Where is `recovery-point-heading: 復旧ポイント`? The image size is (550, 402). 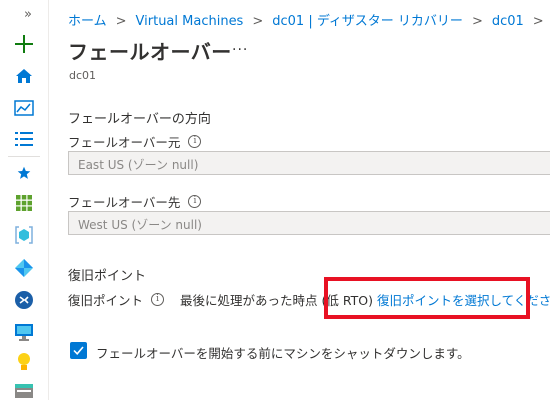
recovery-point-heading: 復旧ポイント is located at coordinates (107, 276).